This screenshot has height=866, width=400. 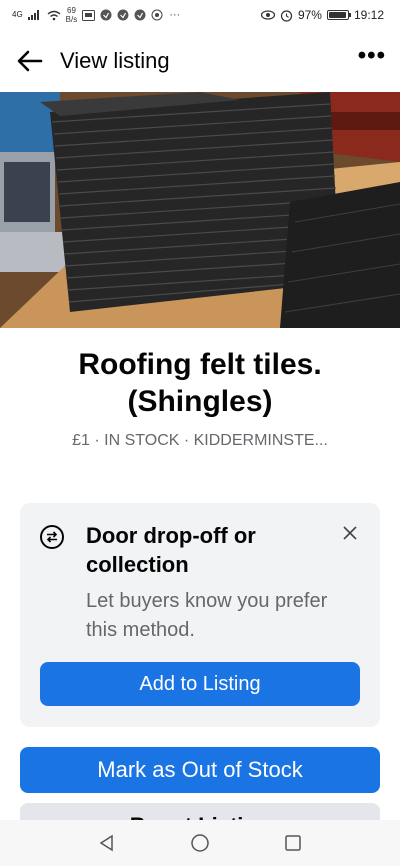 I want to click on app-header: View listing •••, so click(x=200, y=61).